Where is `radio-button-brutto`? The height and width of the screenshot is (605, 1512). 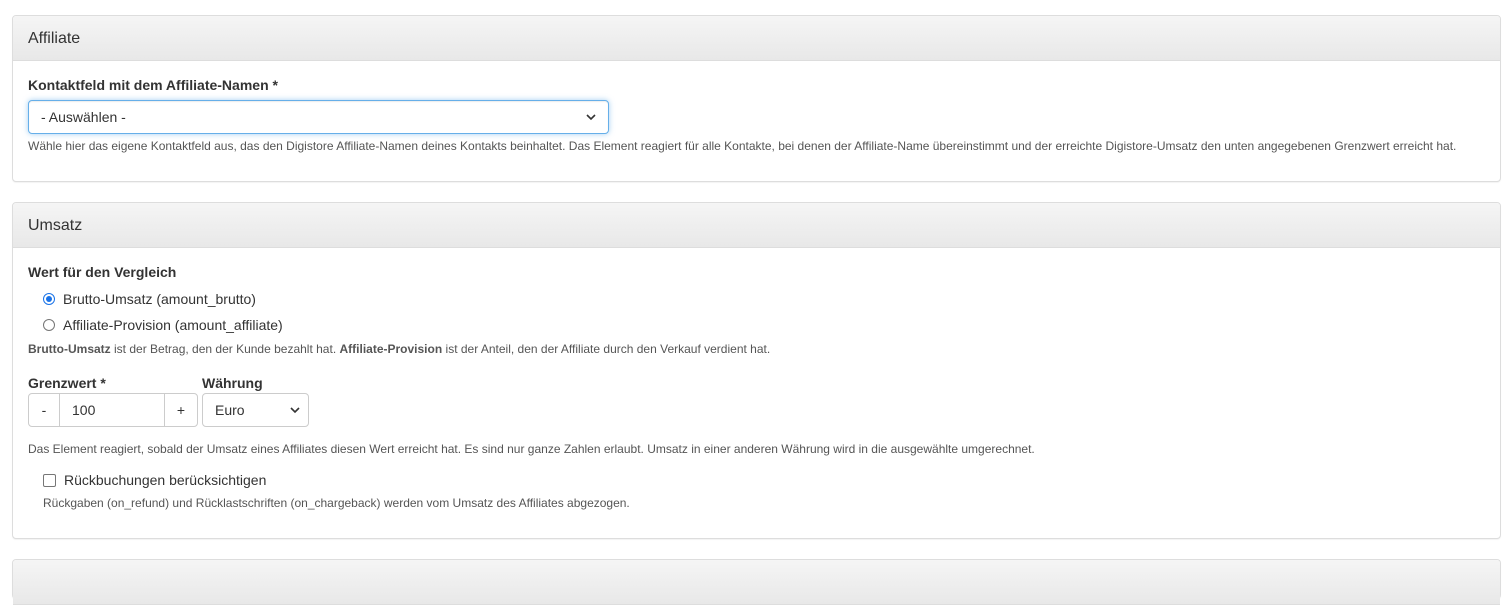 radio-button-brutto is located at coordinates (49, 299).